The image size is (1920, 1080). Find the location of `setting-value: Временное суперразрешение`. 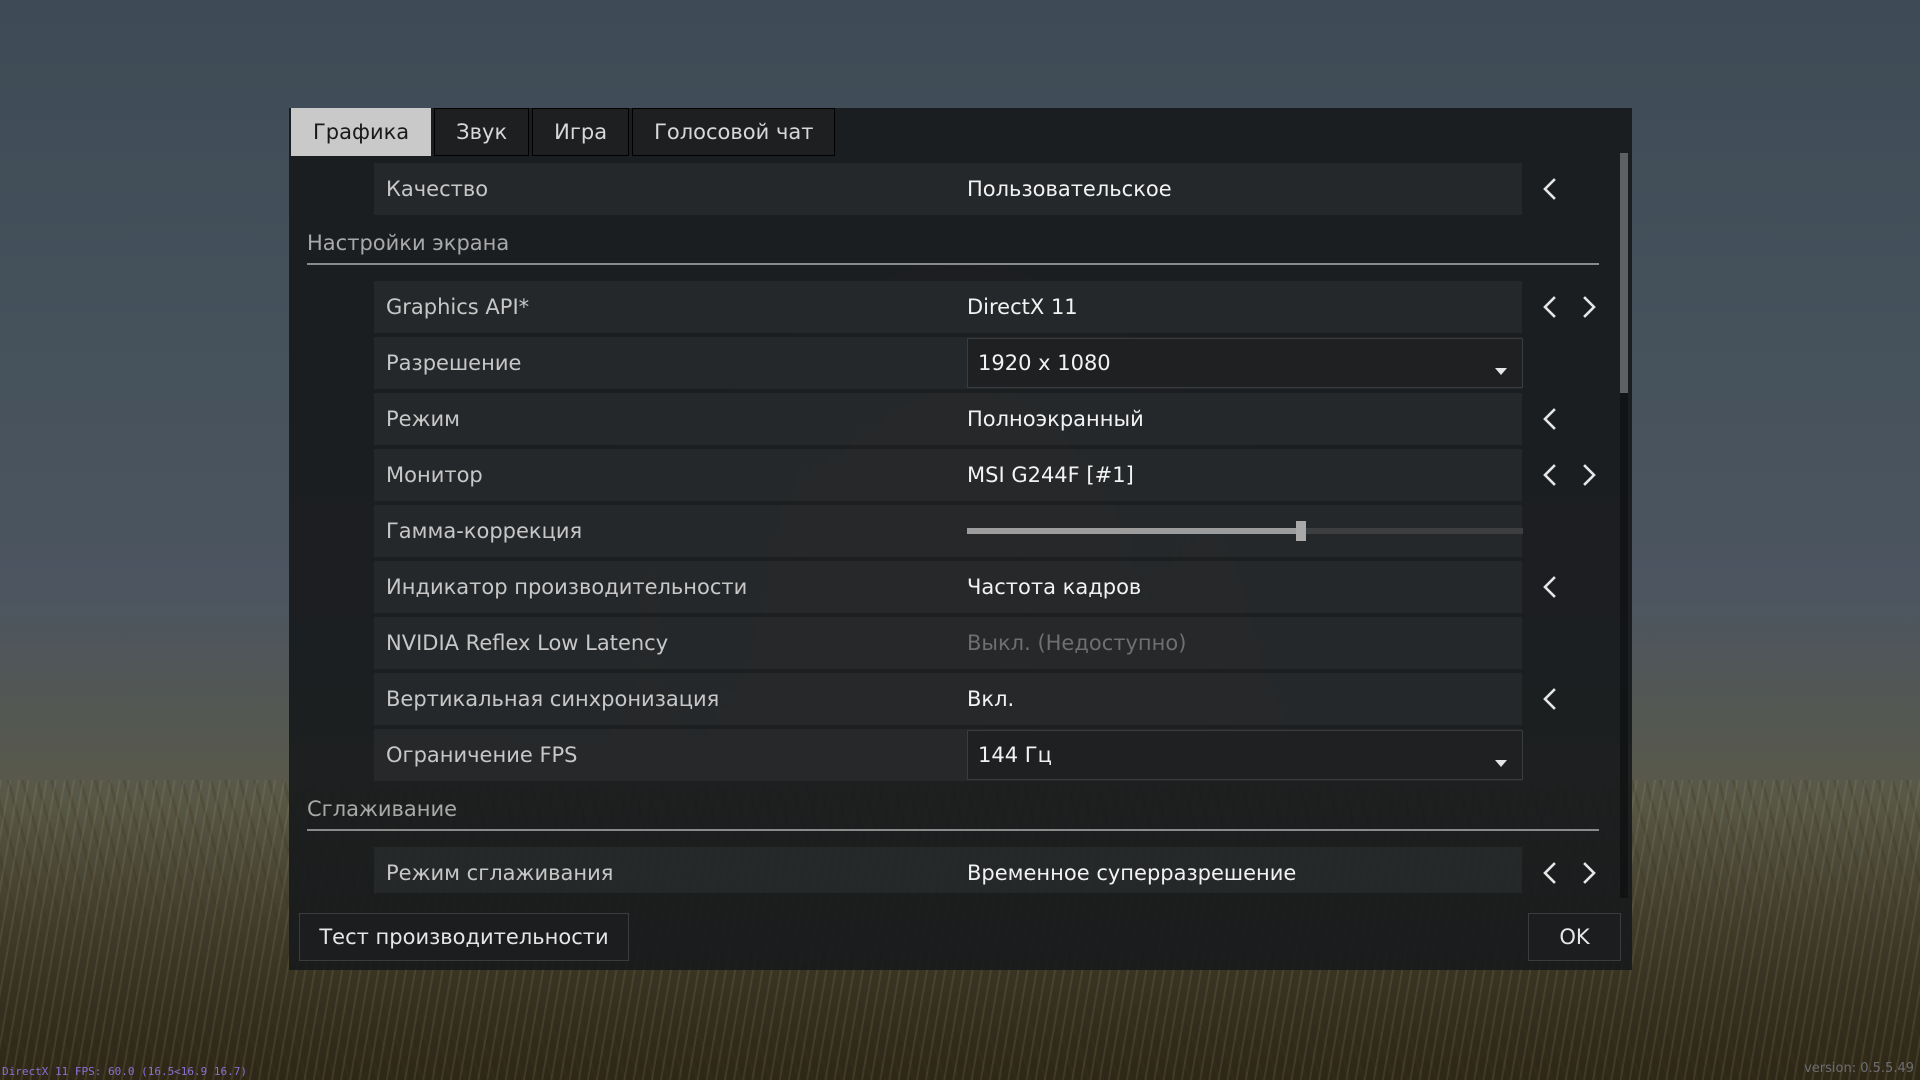

setting-value: Временное суперразрешение is located at coordinates (1132, 873).